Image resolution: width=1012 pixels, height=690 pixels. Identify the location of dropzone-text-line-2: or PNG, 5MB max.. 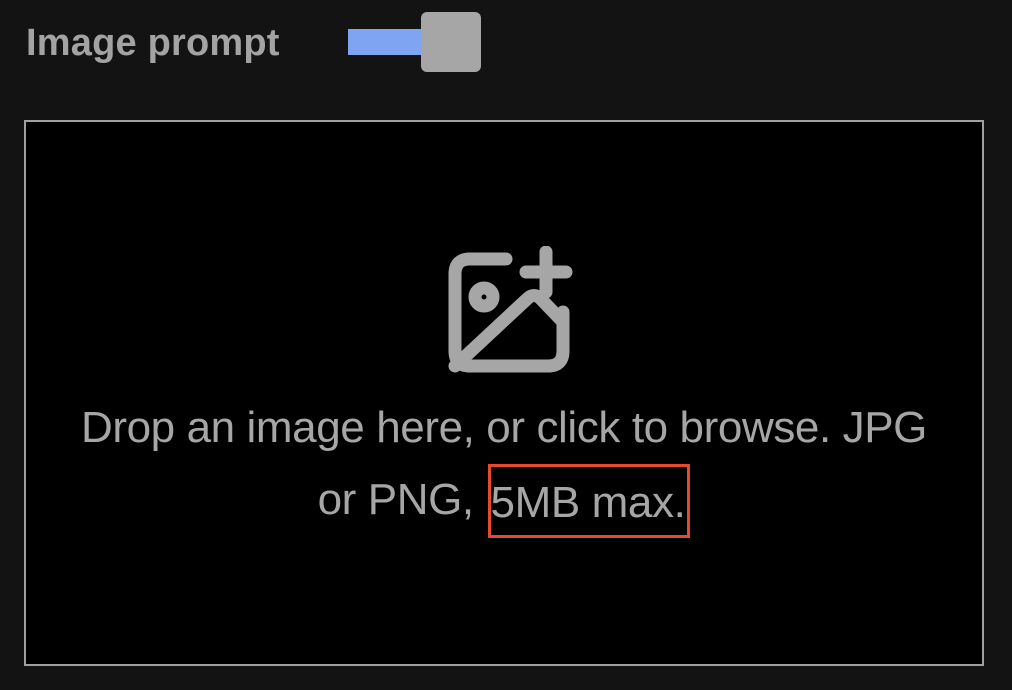
(504, 501).